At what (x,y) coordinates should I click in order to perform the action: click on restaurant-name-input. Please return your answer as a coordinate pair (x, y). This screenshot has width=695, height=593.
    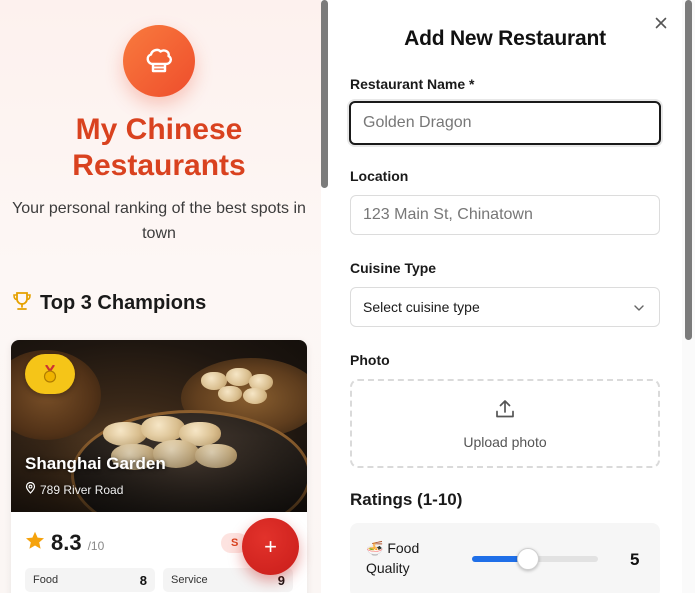
    Looking at the image, I should click on (505, 123).